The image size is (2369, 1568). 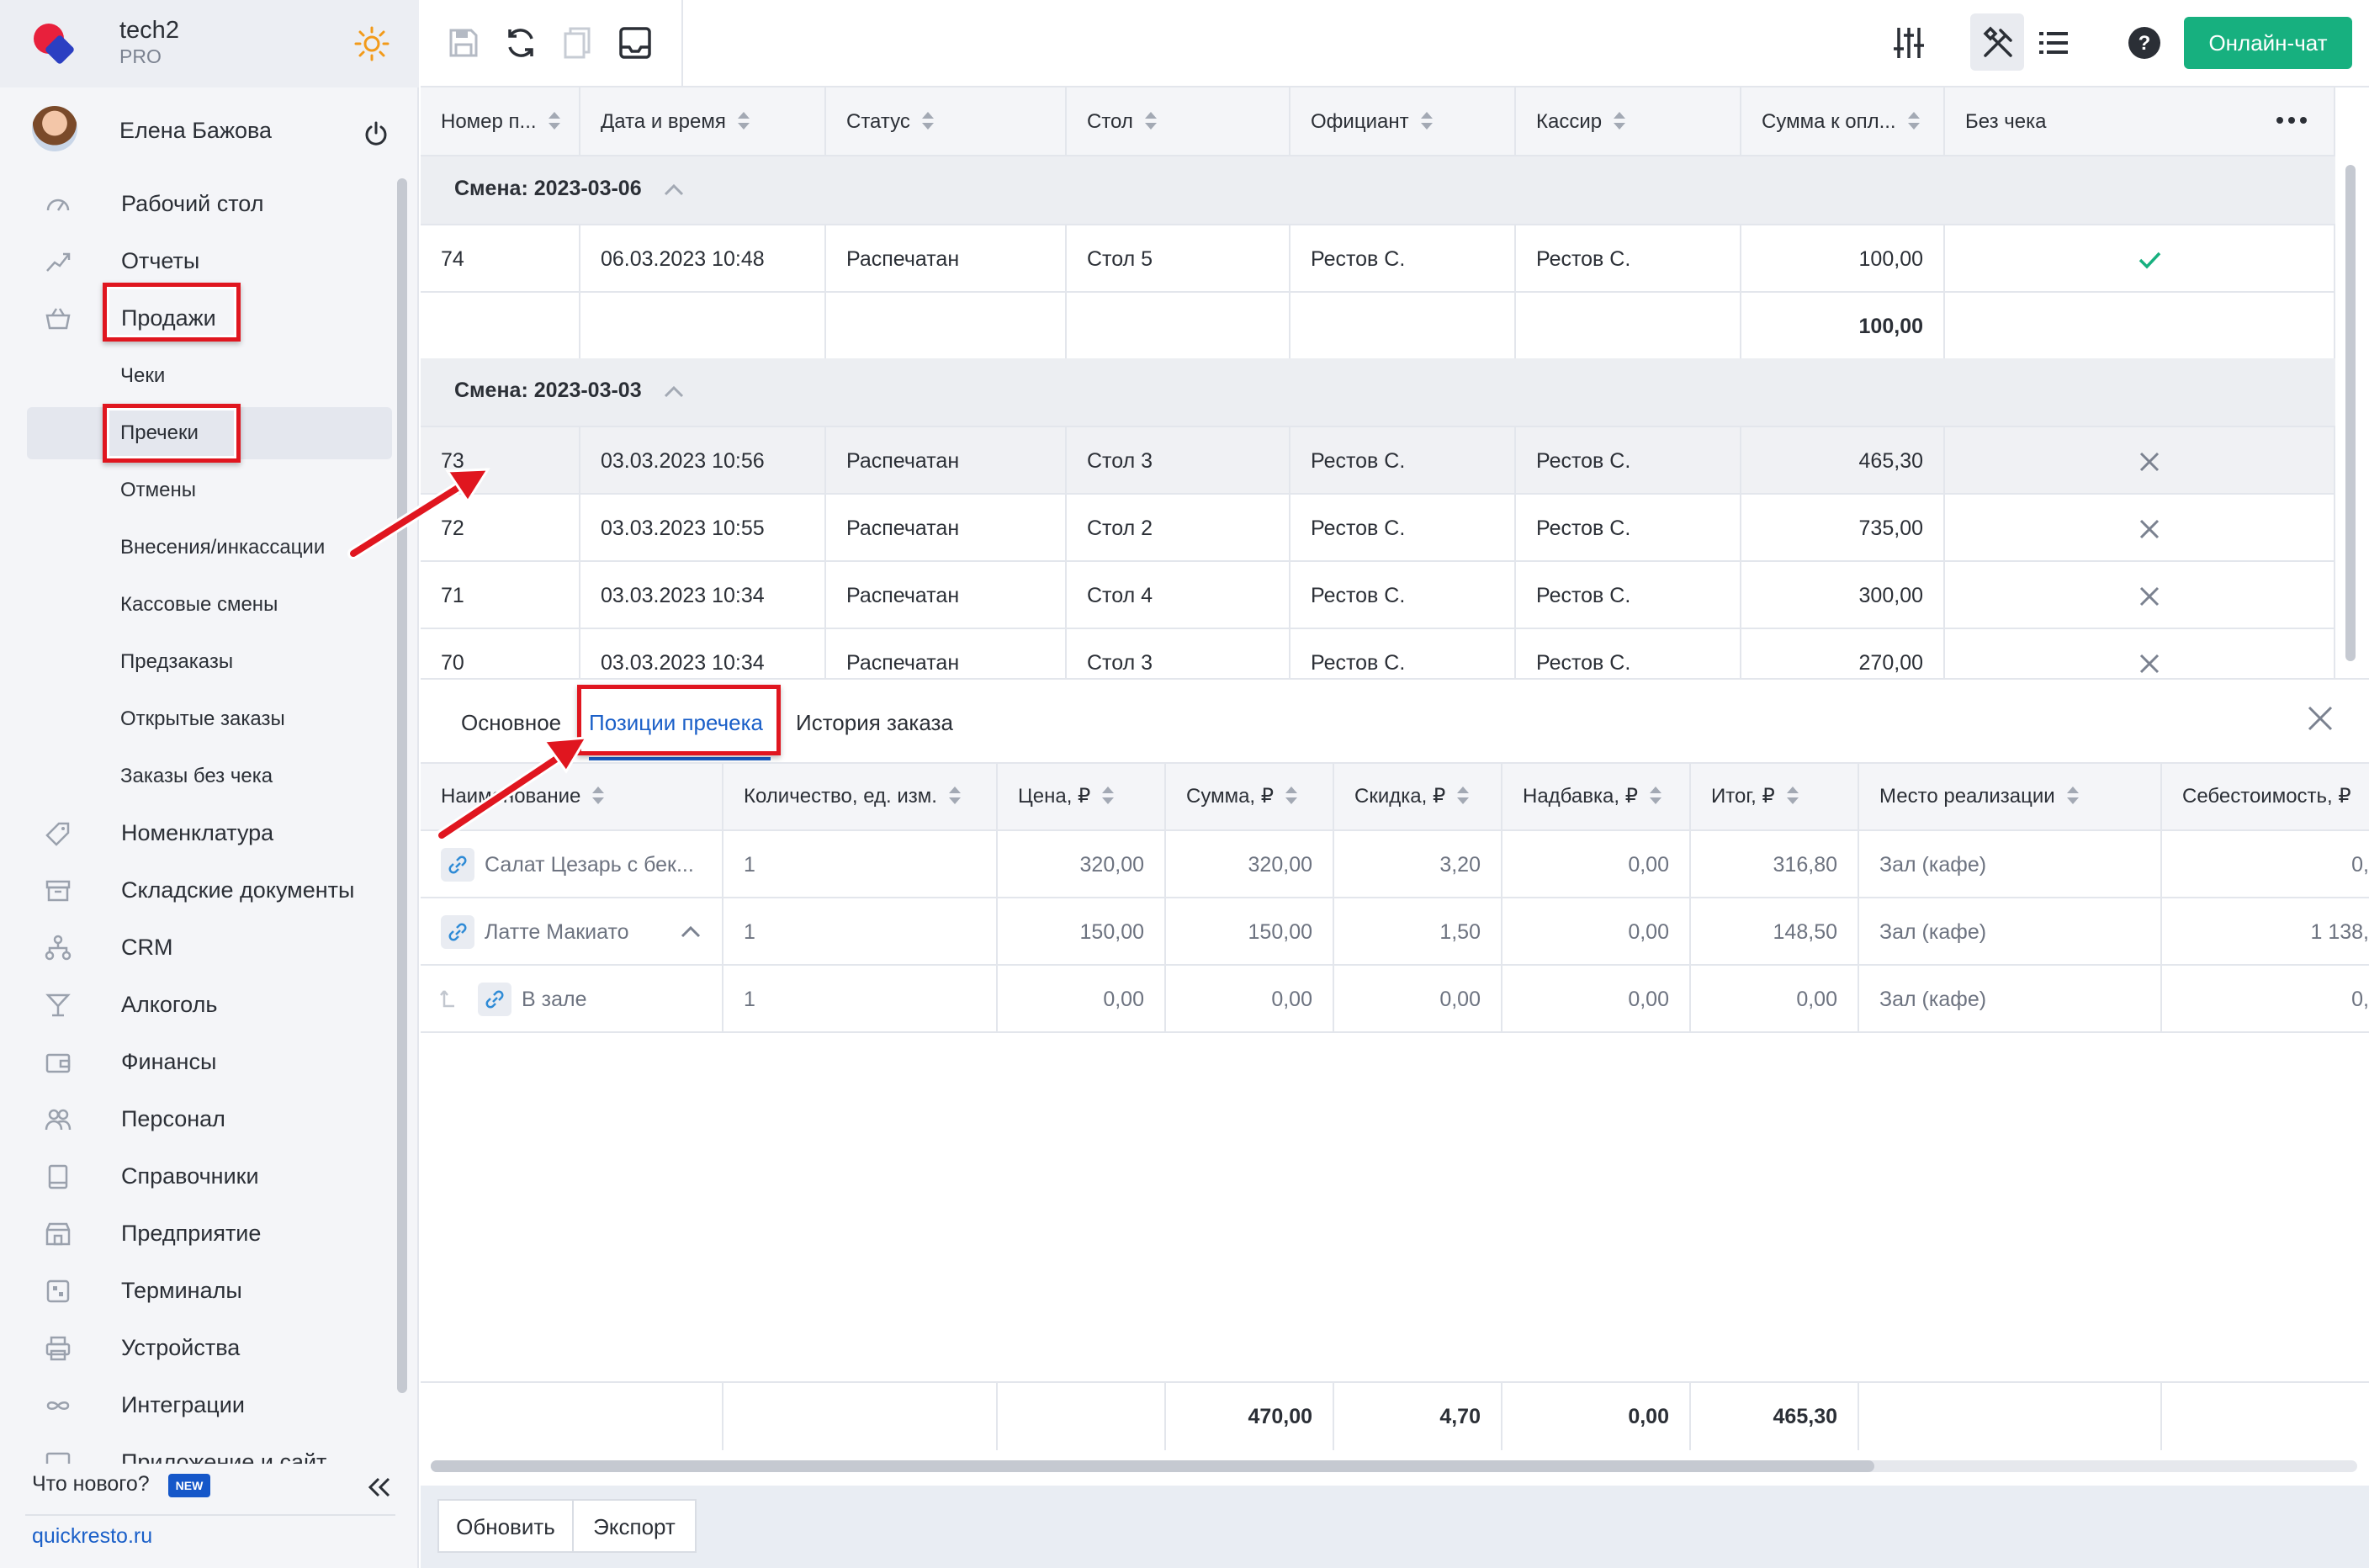 What do you see at coordinates (224, 1456) in the screenshot?
I see `nav-app-label: Приложение и сайт` at bounding box center [224, 1456].